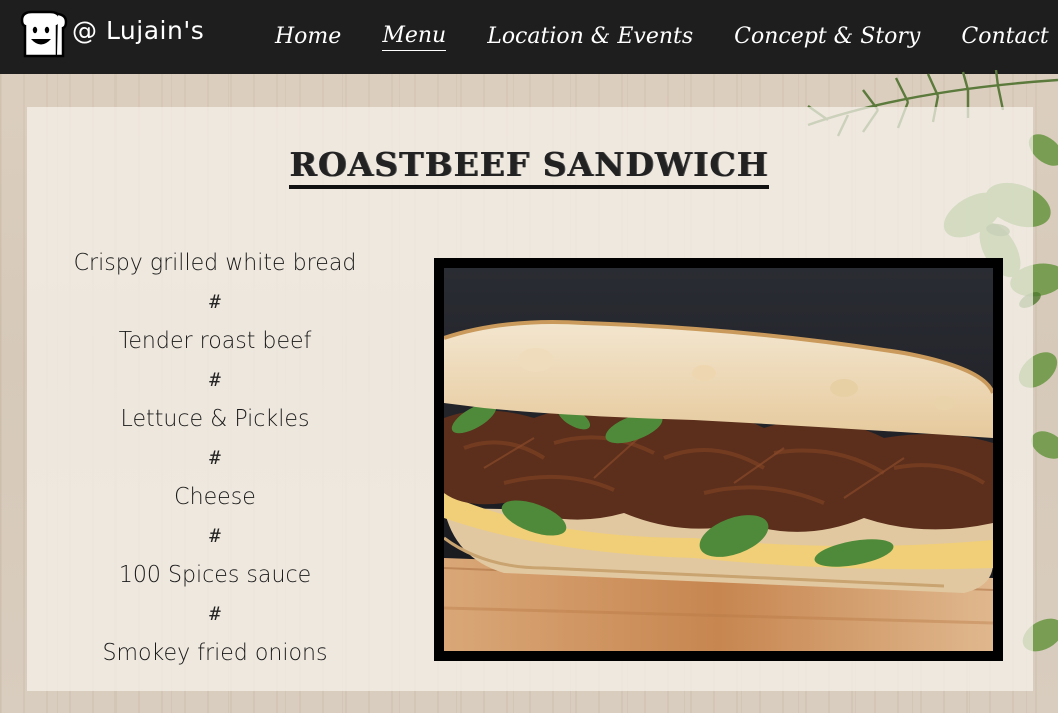 The image size is (1058, 713). Describe the element at coordinates (215, 575) in the screenshot. I see `ingredient-item: 100 Spices sauce` at that location.